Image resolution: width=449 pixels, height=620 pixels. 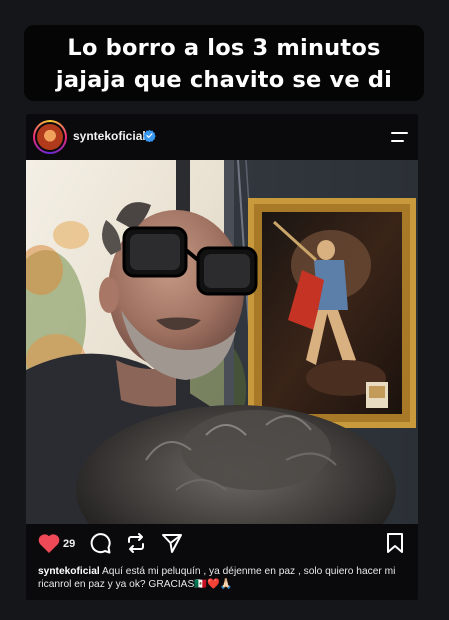 What do you see at coordinates (109, 136) in the screenshot?
I see `post-username: syntekoficial` at bounding box center [109, 136].